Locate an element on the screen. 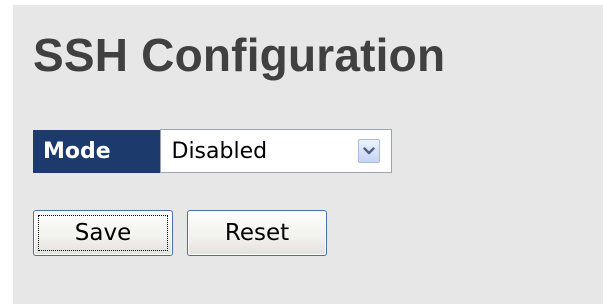 The height and width of the screenshot is (304, 603). page-title: SSH Configuration is located at coordinates (239, 55).